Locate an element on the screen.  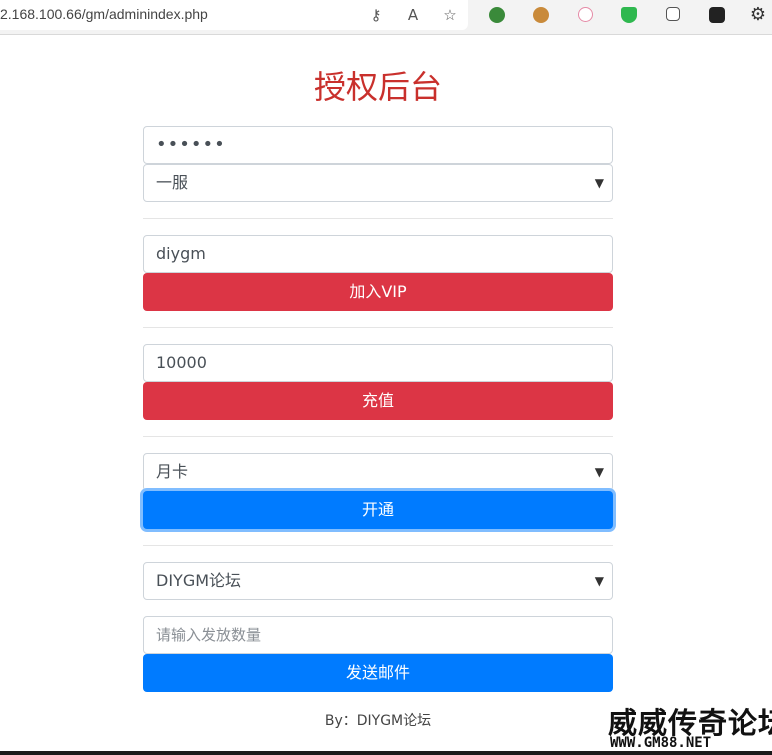
server-select-value: 一服 is located at coordinates (172, 182).